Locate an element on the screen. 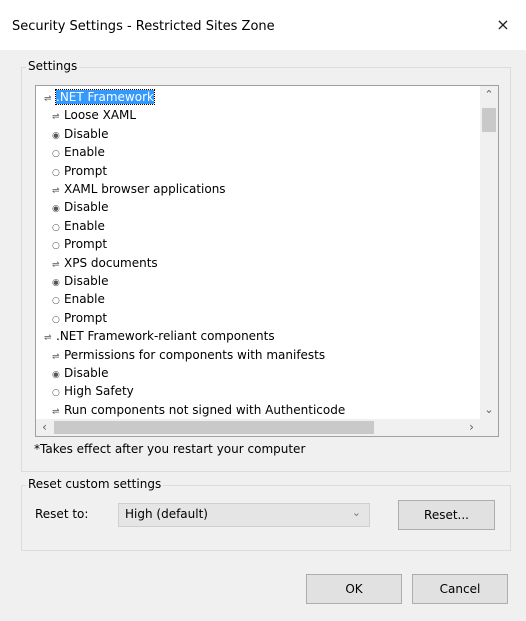  cancel-button: Cancel is located at coordinates (460, 589).